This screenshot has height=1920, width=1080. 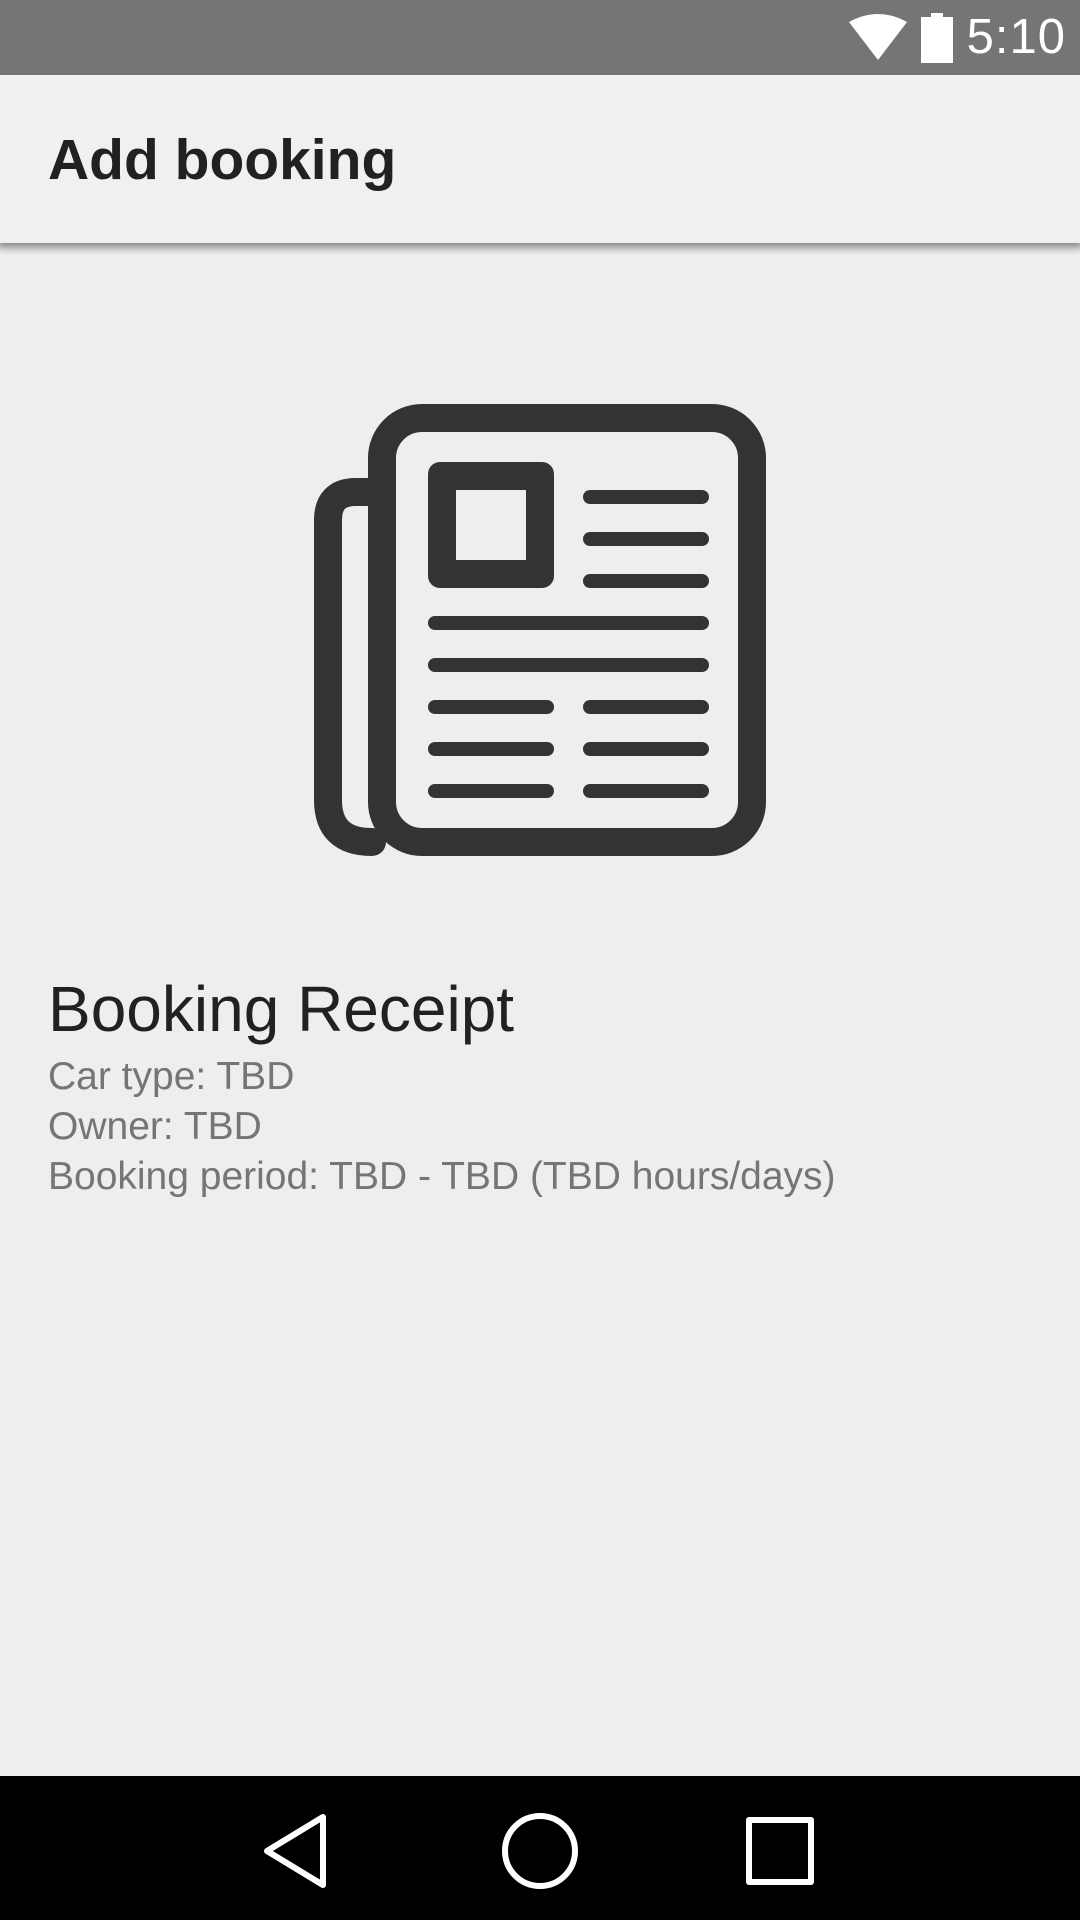 What do you see at coordinates (877, 37) in the screenshot?
I see `wifi-icon` at bounding box center [877, 37].